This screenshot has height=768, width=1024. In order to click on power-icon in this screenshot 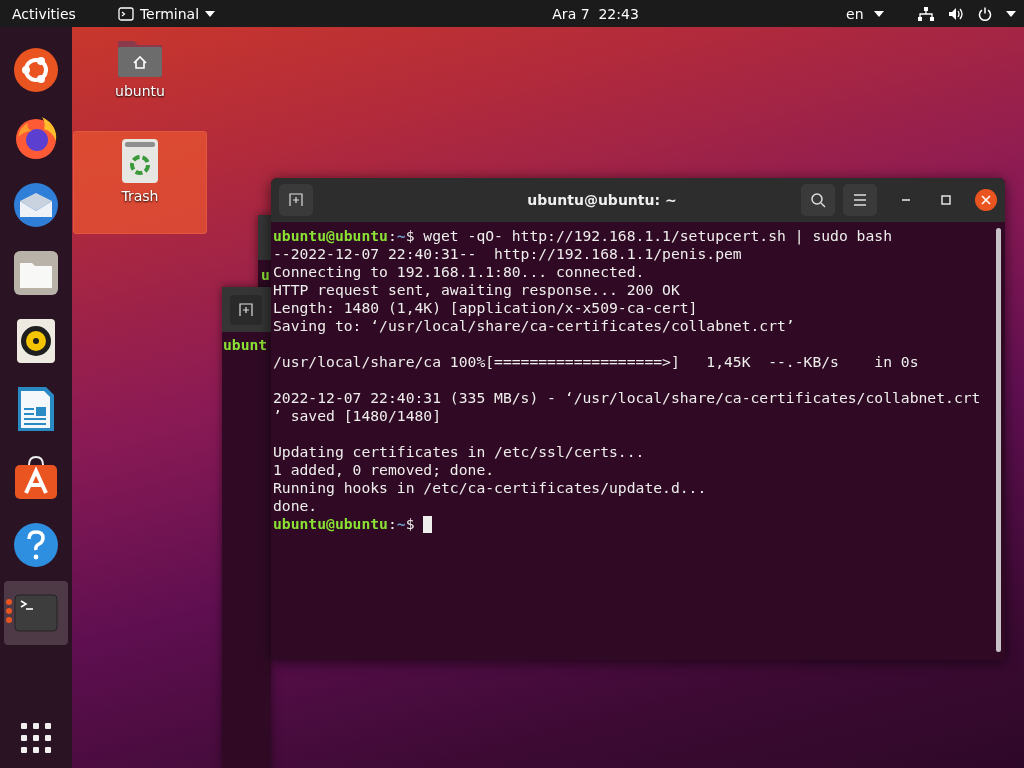, I will do `click(985, 13)`.